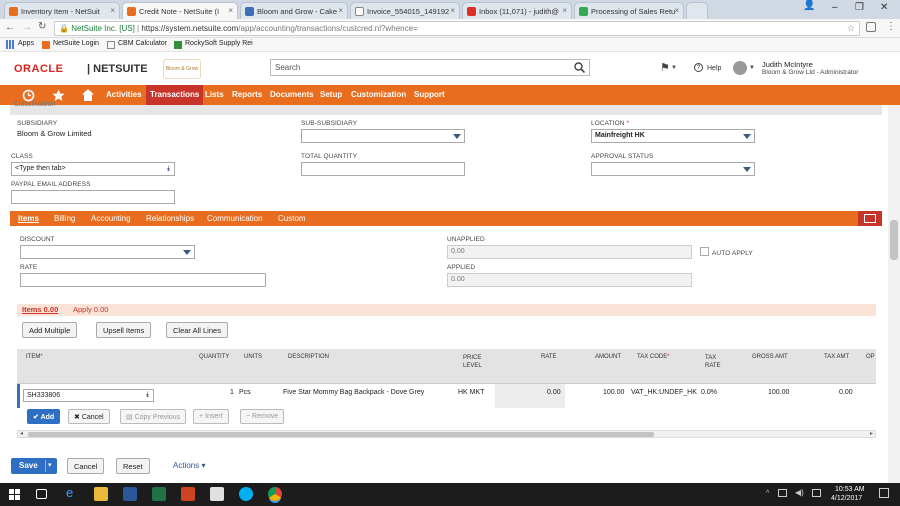 Image resolution: width=900 pixels, height=506 pixels. I want to click on page-vertical-scrollbar, so click(894, 294).